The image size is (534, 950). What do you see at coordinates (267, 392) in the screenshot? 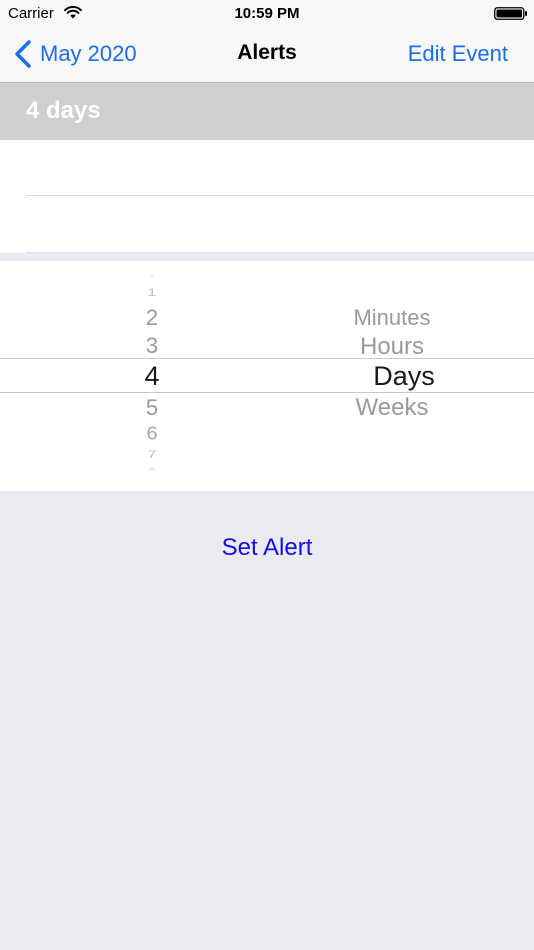
I see `picker-selection-bottom-line` at bounding box center [267, 392].